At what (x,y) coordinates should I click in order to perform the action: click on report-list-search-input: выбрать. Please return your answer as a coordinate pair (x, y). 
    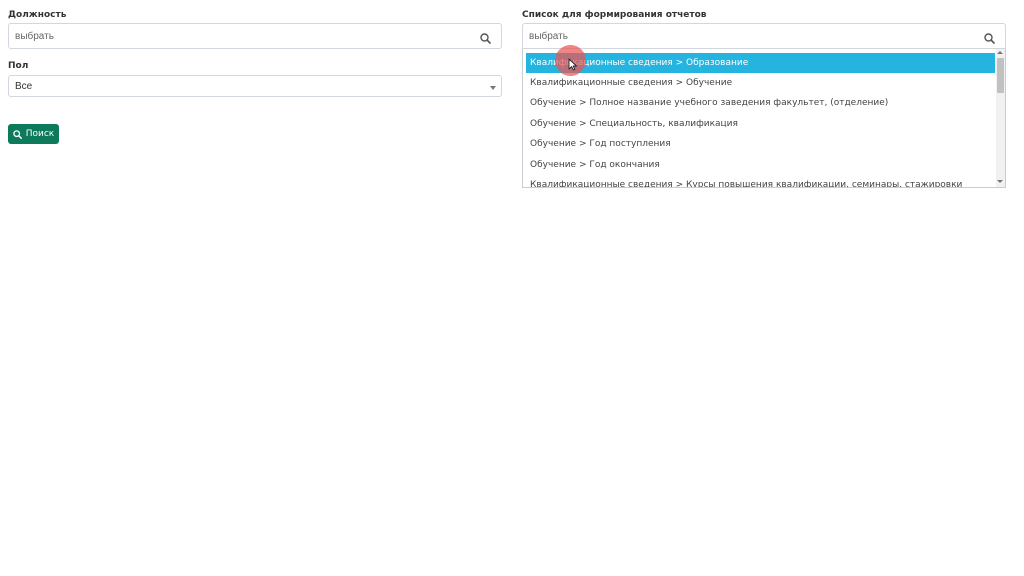
    Looking at the image, I should click on (764, 36).